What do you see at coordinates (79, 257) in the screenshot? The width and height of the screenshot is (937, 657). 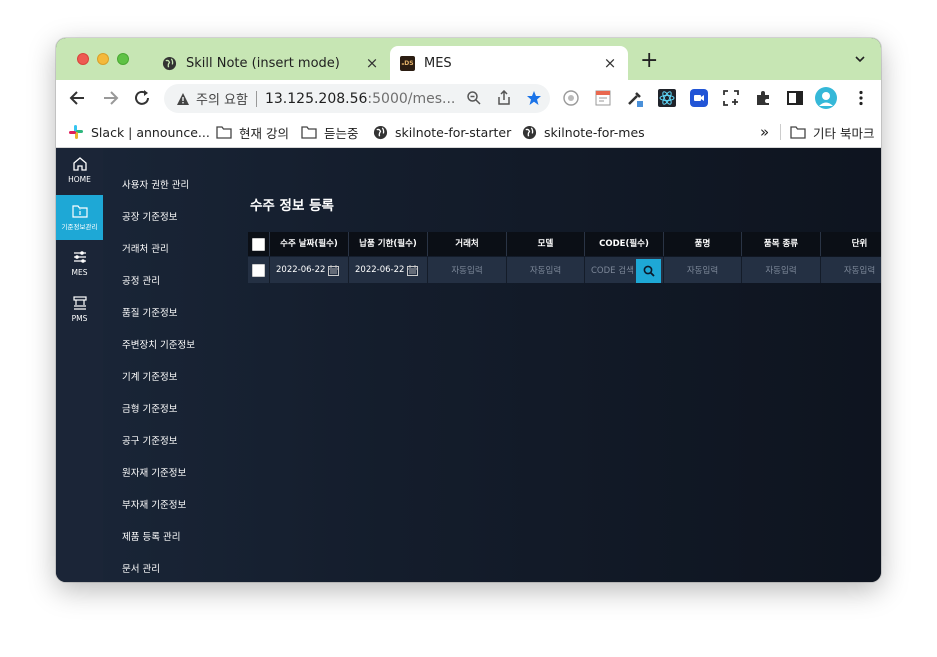 I see `sliders-icon` at bounding box center [79, 257].